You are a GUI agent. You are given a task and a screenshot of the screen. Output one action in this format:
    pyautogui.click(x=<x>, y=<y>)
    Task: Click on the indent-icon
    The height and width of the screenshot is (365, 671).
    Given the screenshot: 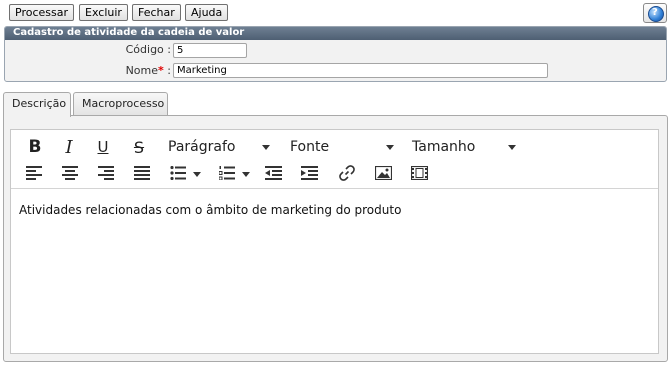 What is the action you would take?
    pyautogui.click(x=309, y=173)
    